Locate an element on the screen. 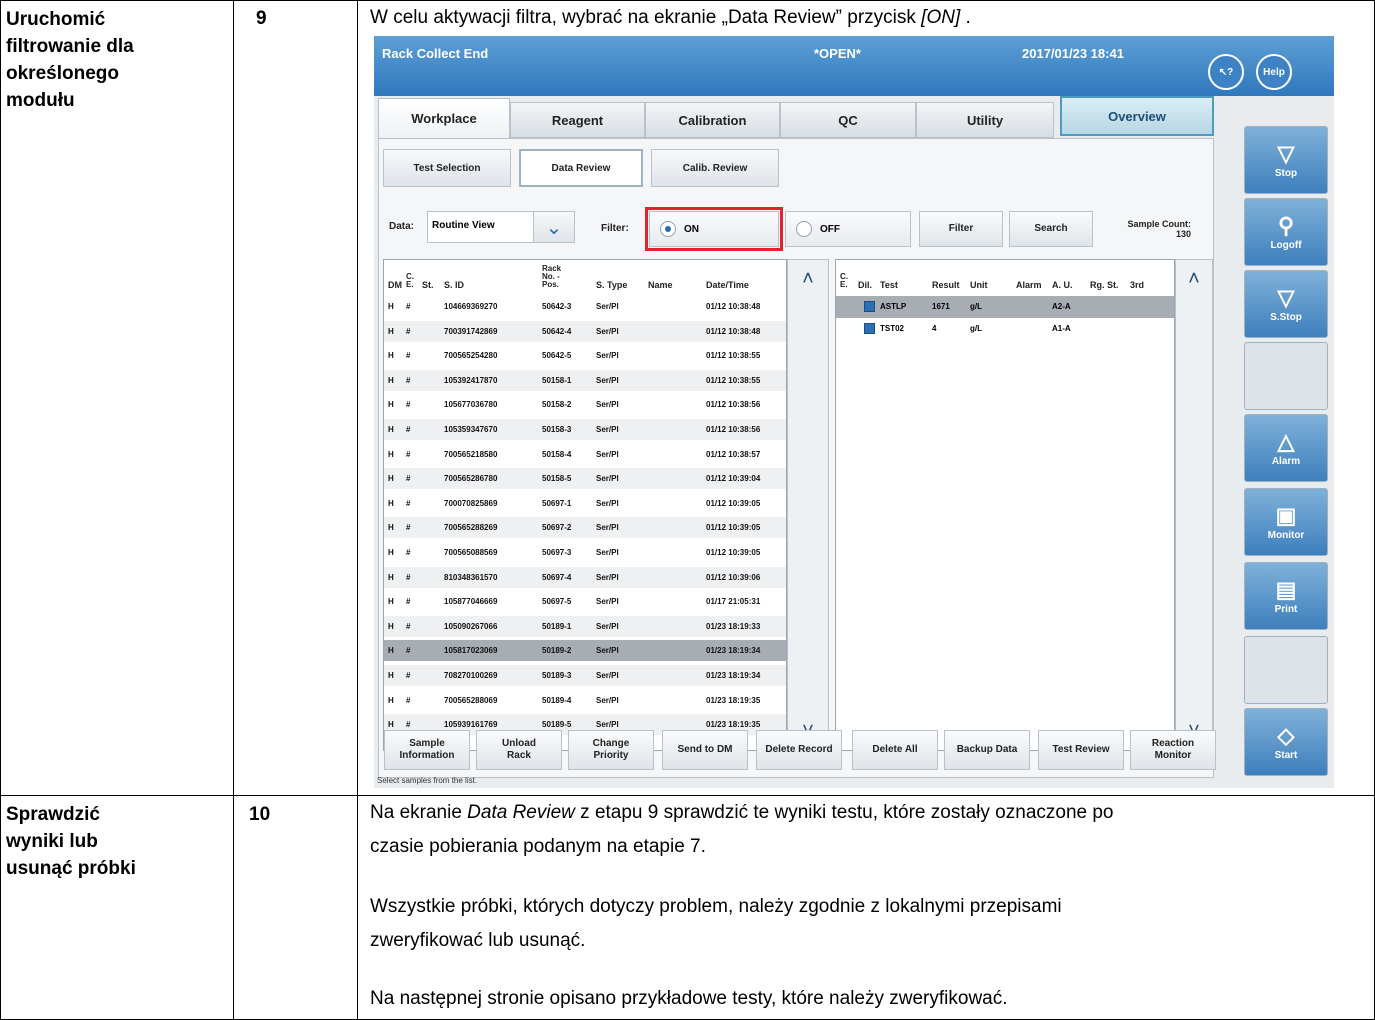  cursor-help-button: ↖? is located at coordinates (1226, 72).